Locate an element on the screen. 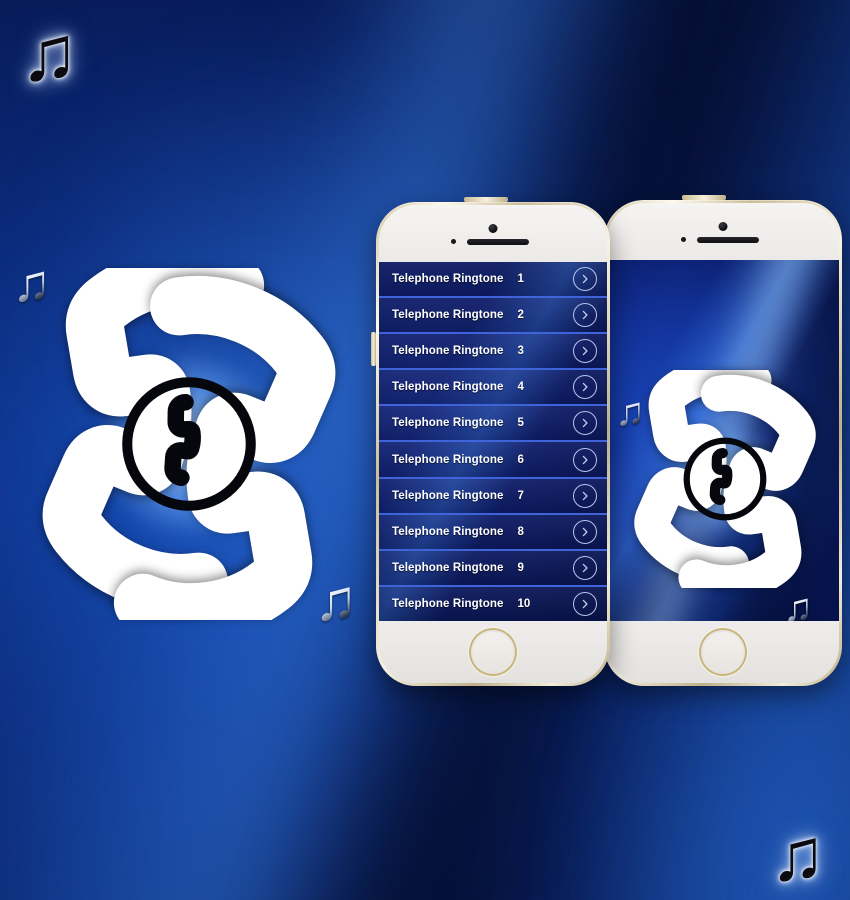 The width and height of the screenshot is (850, 900). ringtone-row: Telephone Ringtone 6 is located at coordinates (493, 460).